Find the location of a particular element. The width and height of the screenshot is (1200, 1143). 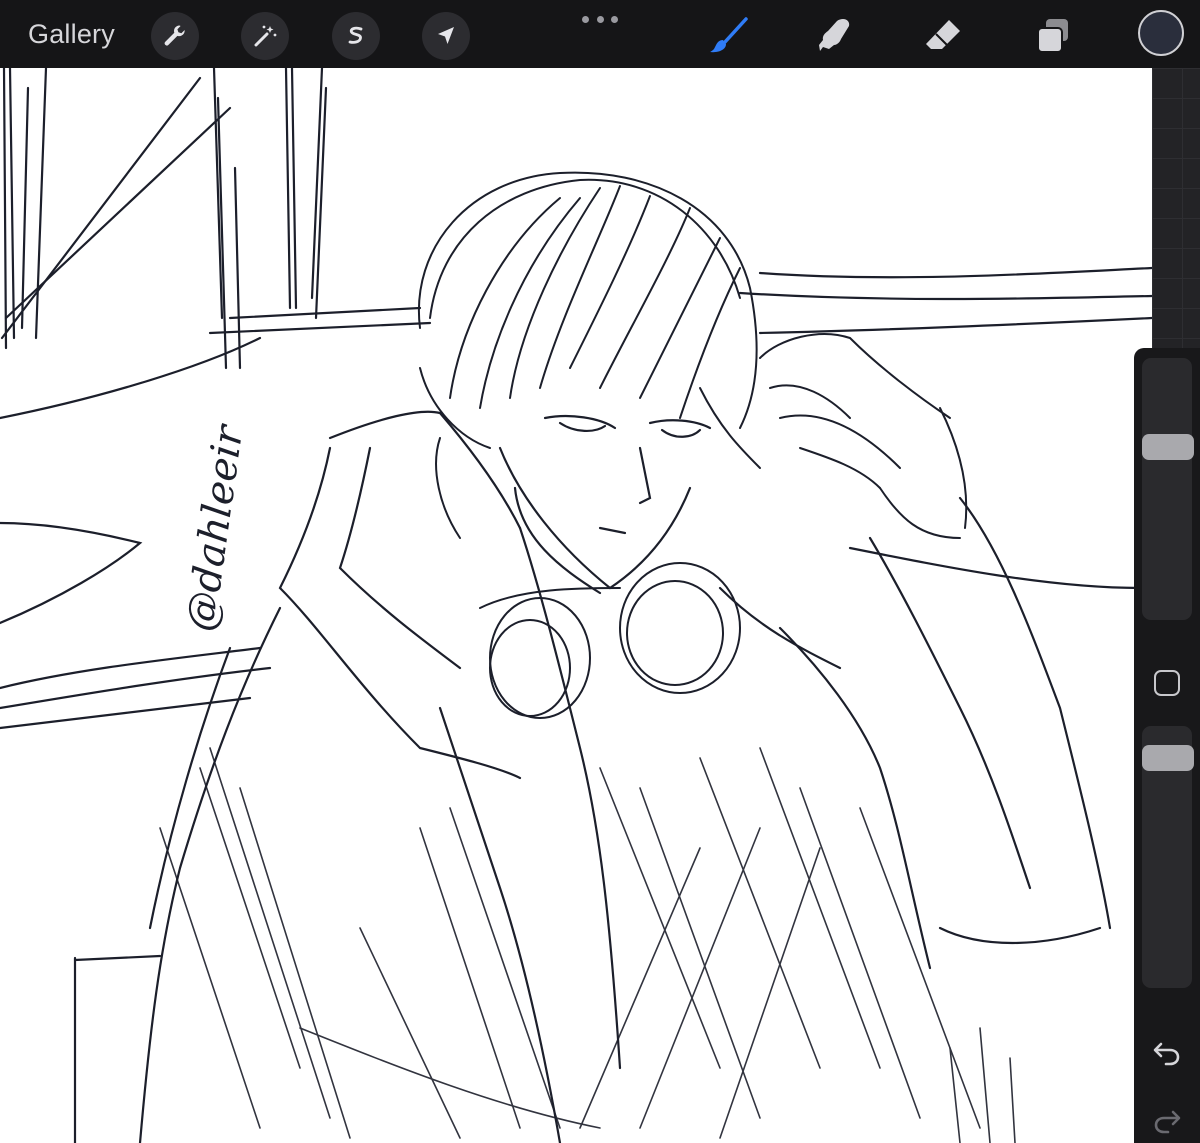

smudge-tool-button is located at coordinates (834, 36).